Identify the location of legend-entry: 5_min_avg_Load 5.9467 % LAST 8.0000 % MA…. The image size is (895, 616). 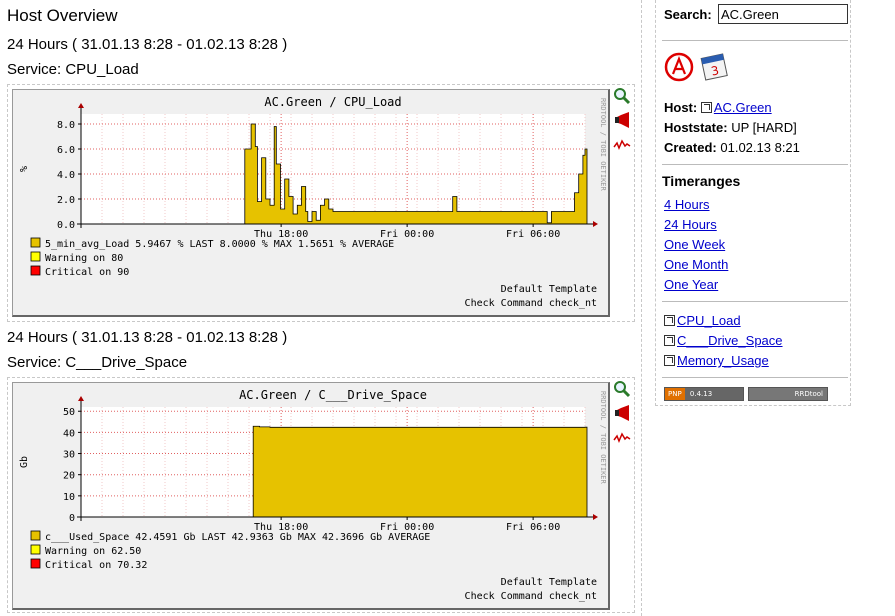
(219, 244).